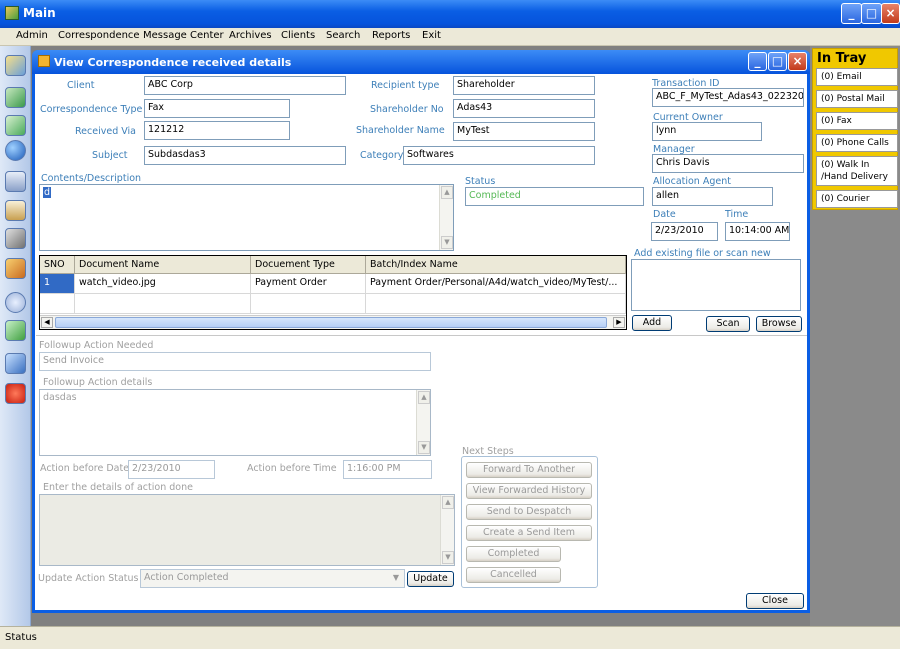  What do you see at coordinates (712, 196) in the screenshot?
I see `allocation-agent-field: allen` at bounding box center [712, 196].